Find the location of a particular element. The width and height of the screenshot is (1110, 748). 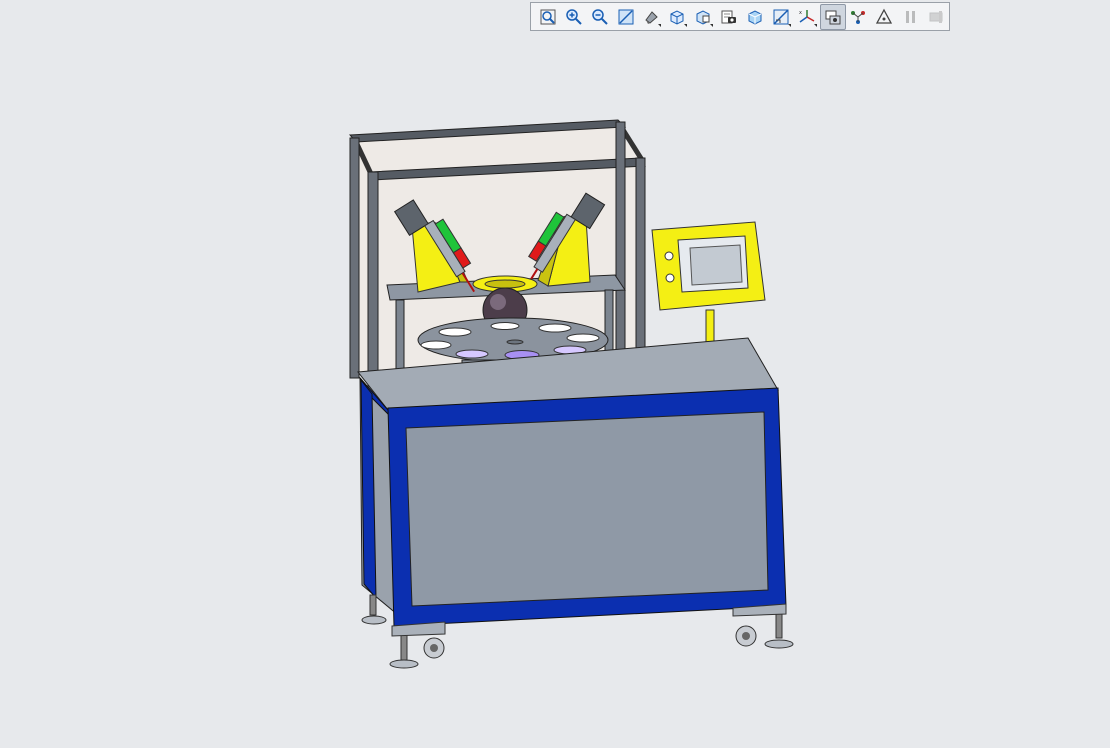

explode-button is located at coordinates (859, 17).